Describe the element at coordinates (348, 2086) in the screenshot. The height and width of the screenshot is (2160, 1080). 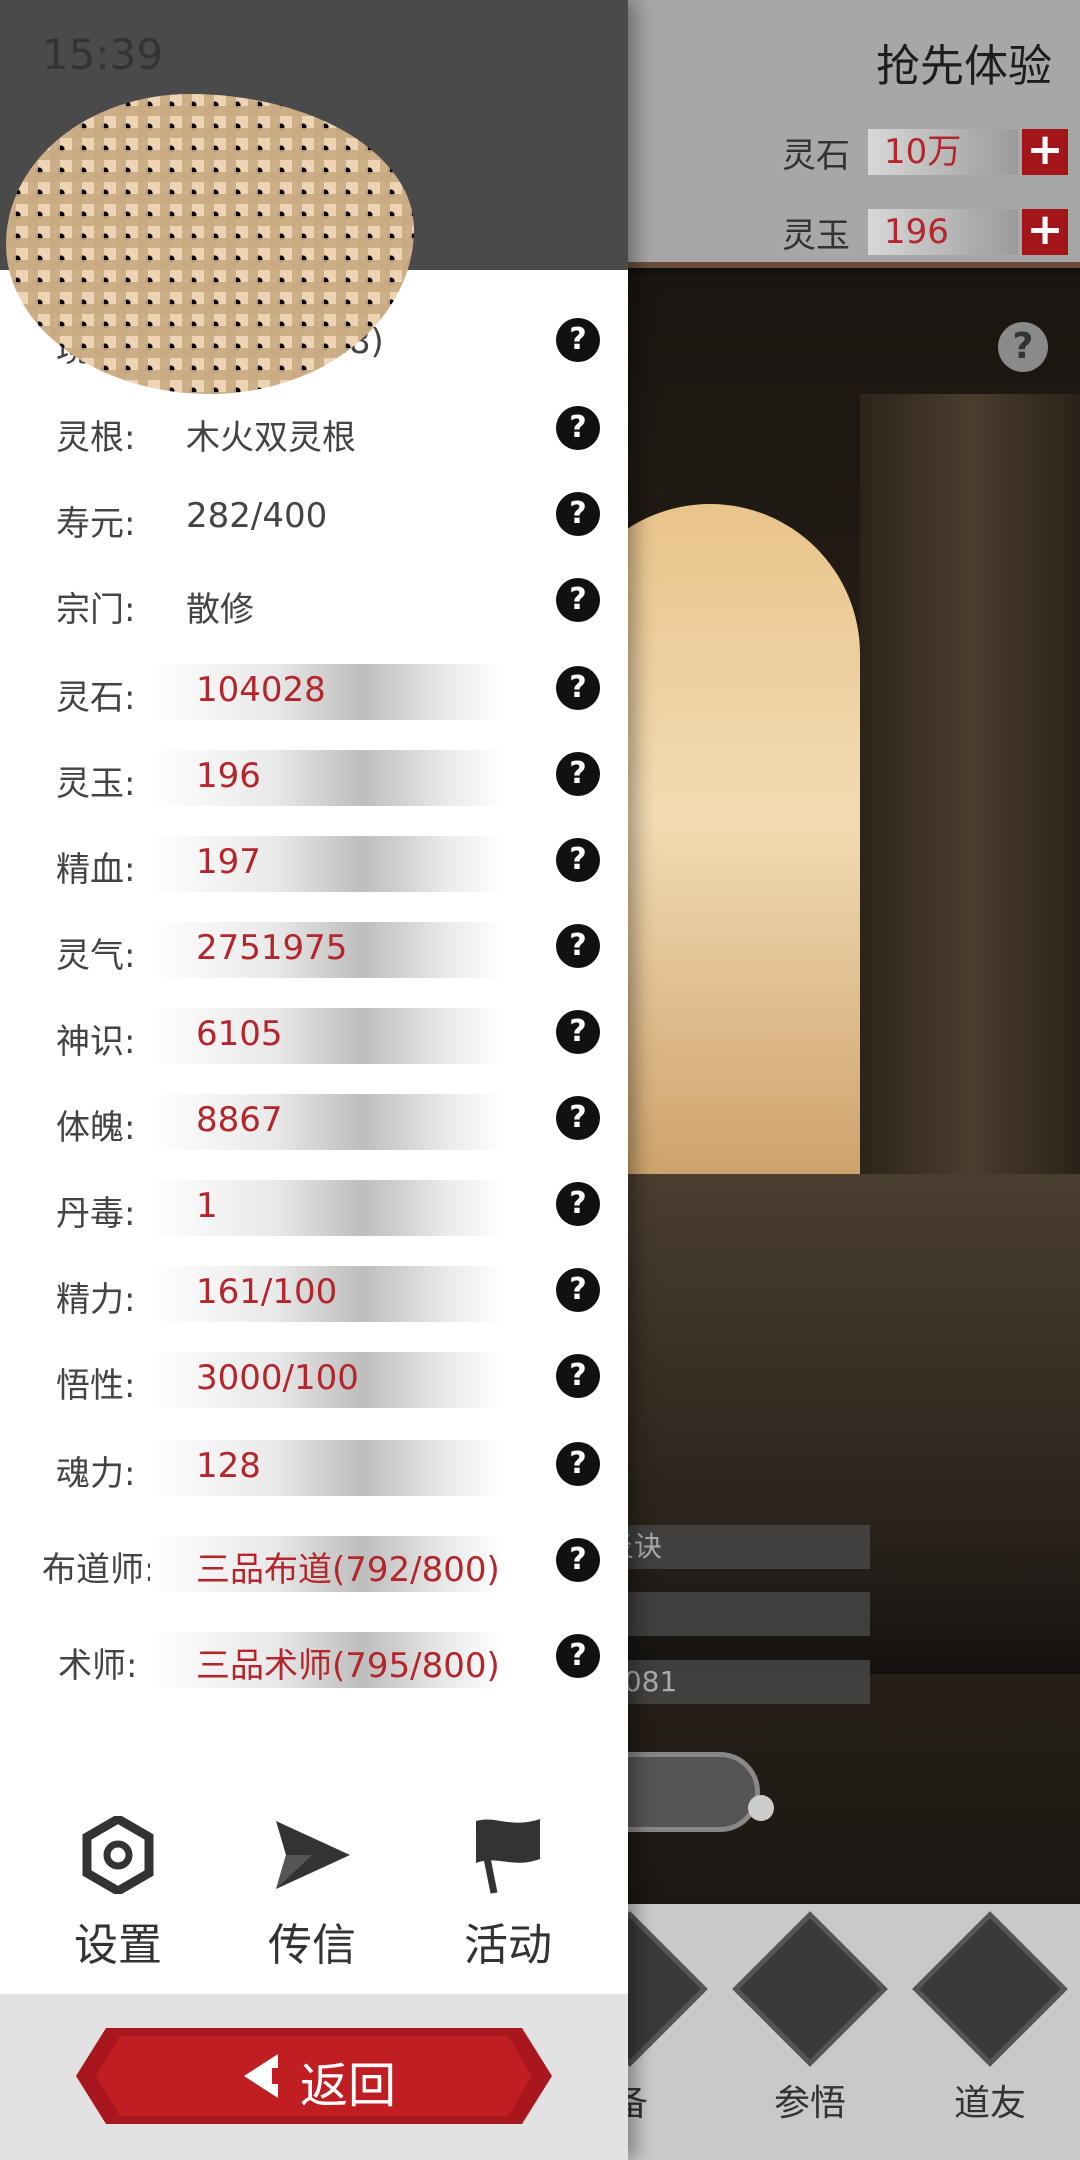
I see `back-label: 返回` at that location.